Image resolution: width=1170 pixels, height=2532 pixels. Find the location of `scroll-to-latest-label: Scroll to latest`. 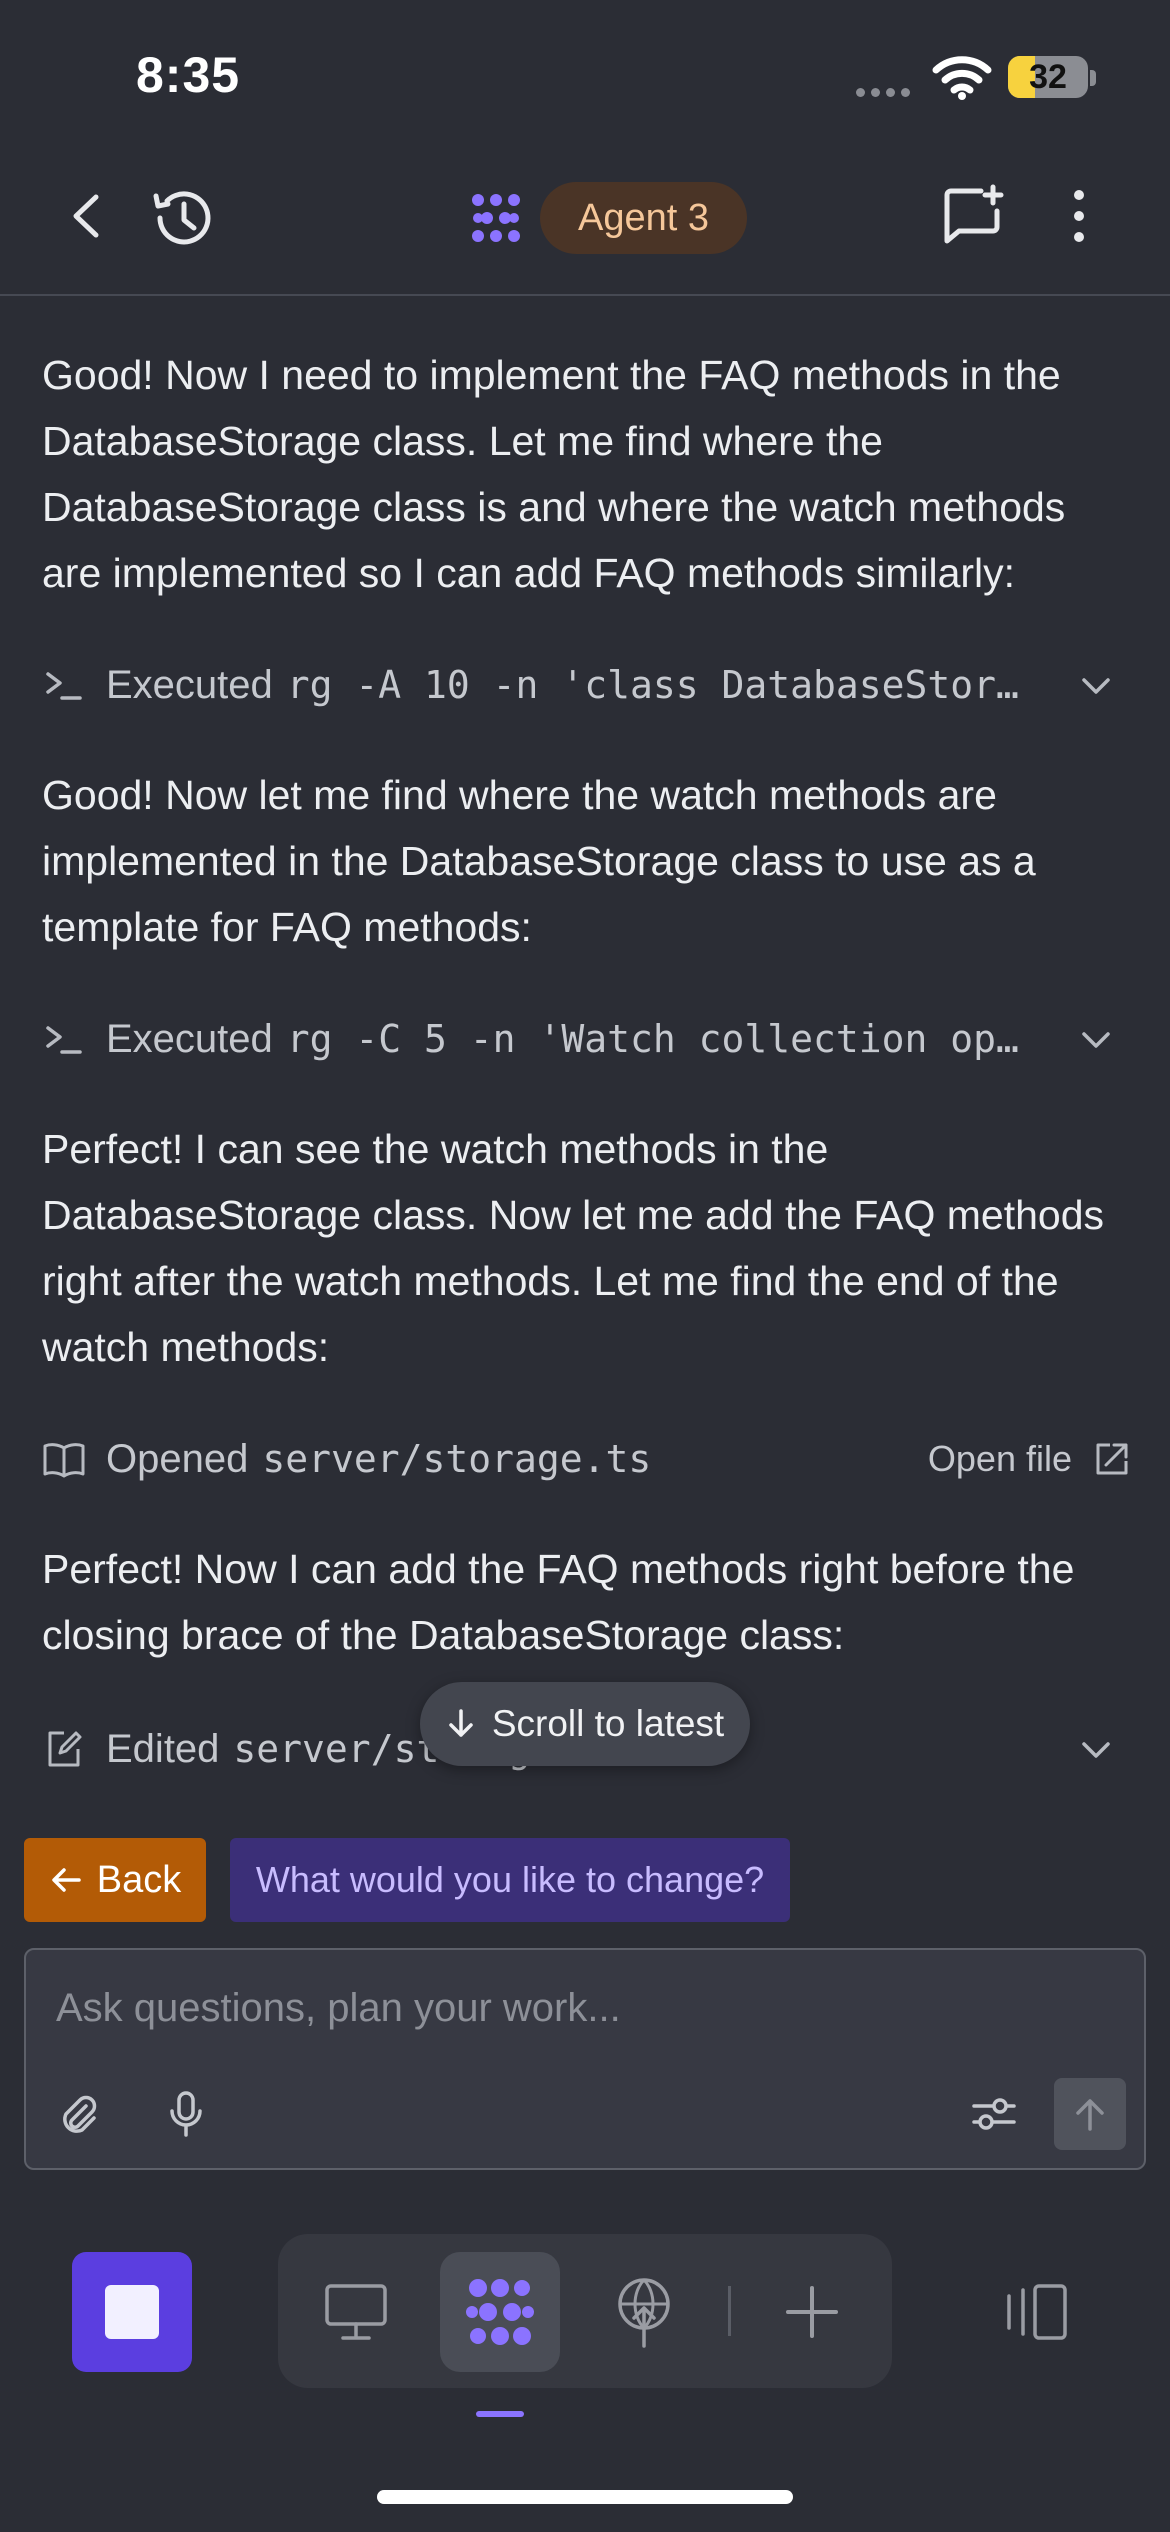

scroll-to-latest-label: Scroll to latest is located at coordinates (608, 1723).